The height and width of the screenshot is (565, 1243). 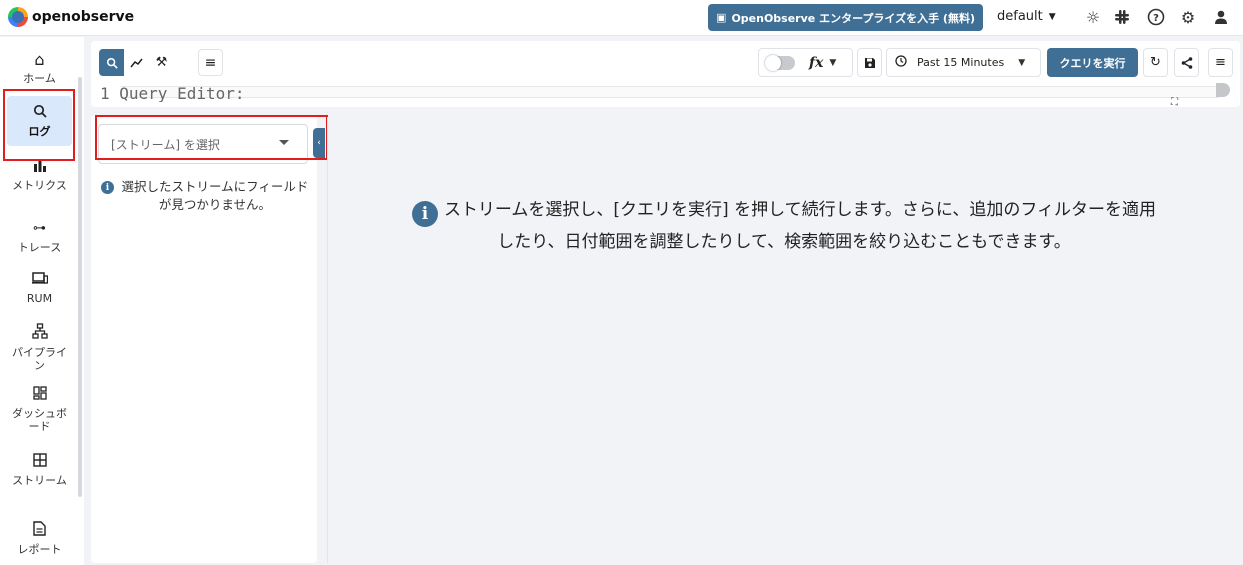 I want to click on search-mode-toggle: ⚒, so click(x=136, y=62).